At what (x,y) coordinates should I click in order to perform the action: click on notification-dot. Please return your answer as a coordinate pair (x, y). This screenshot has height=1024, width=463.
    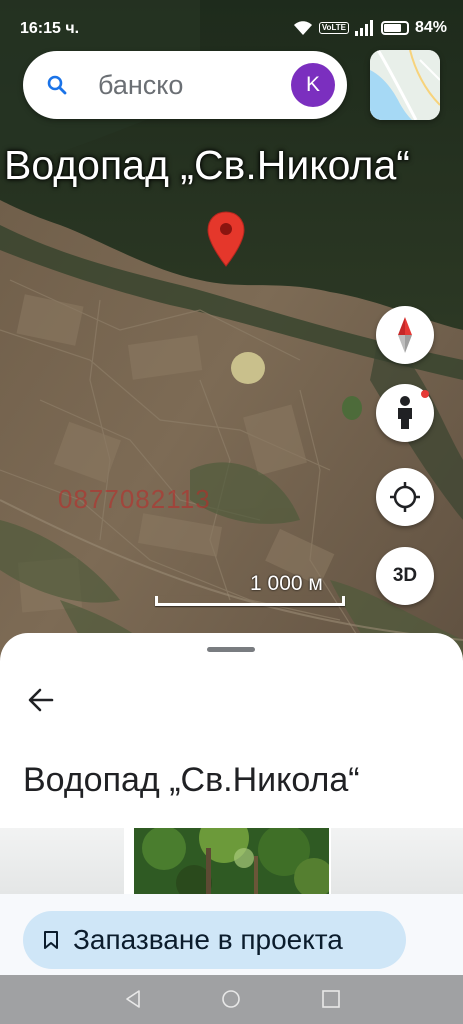
    Looking at the image, I should click on (425, 394).